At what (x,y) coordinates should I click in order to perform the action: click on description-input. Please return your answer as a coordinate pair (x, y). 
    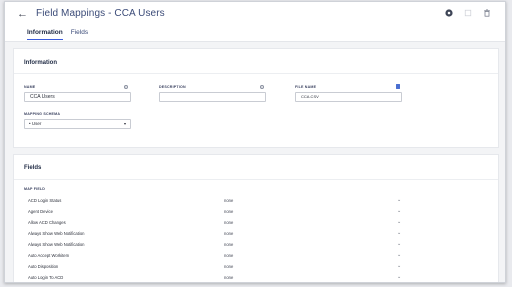
    Looking at the image, I should click on (212, 97).